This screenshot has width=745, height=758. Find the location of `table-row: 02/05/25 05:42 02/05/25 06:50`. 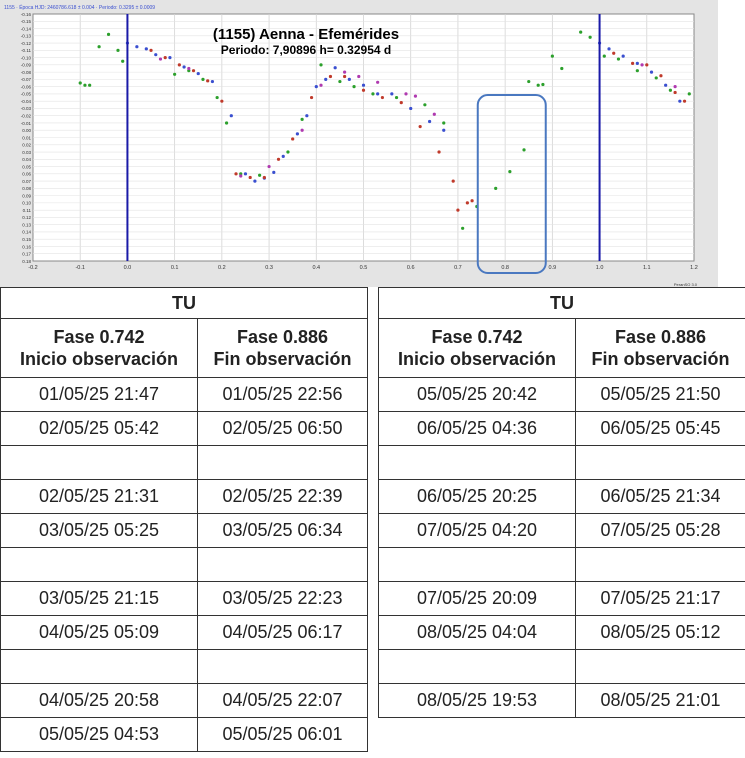

table-row: 02/05/25 05:42 02/05/25 06:50 is located at coordinates (184, 428).